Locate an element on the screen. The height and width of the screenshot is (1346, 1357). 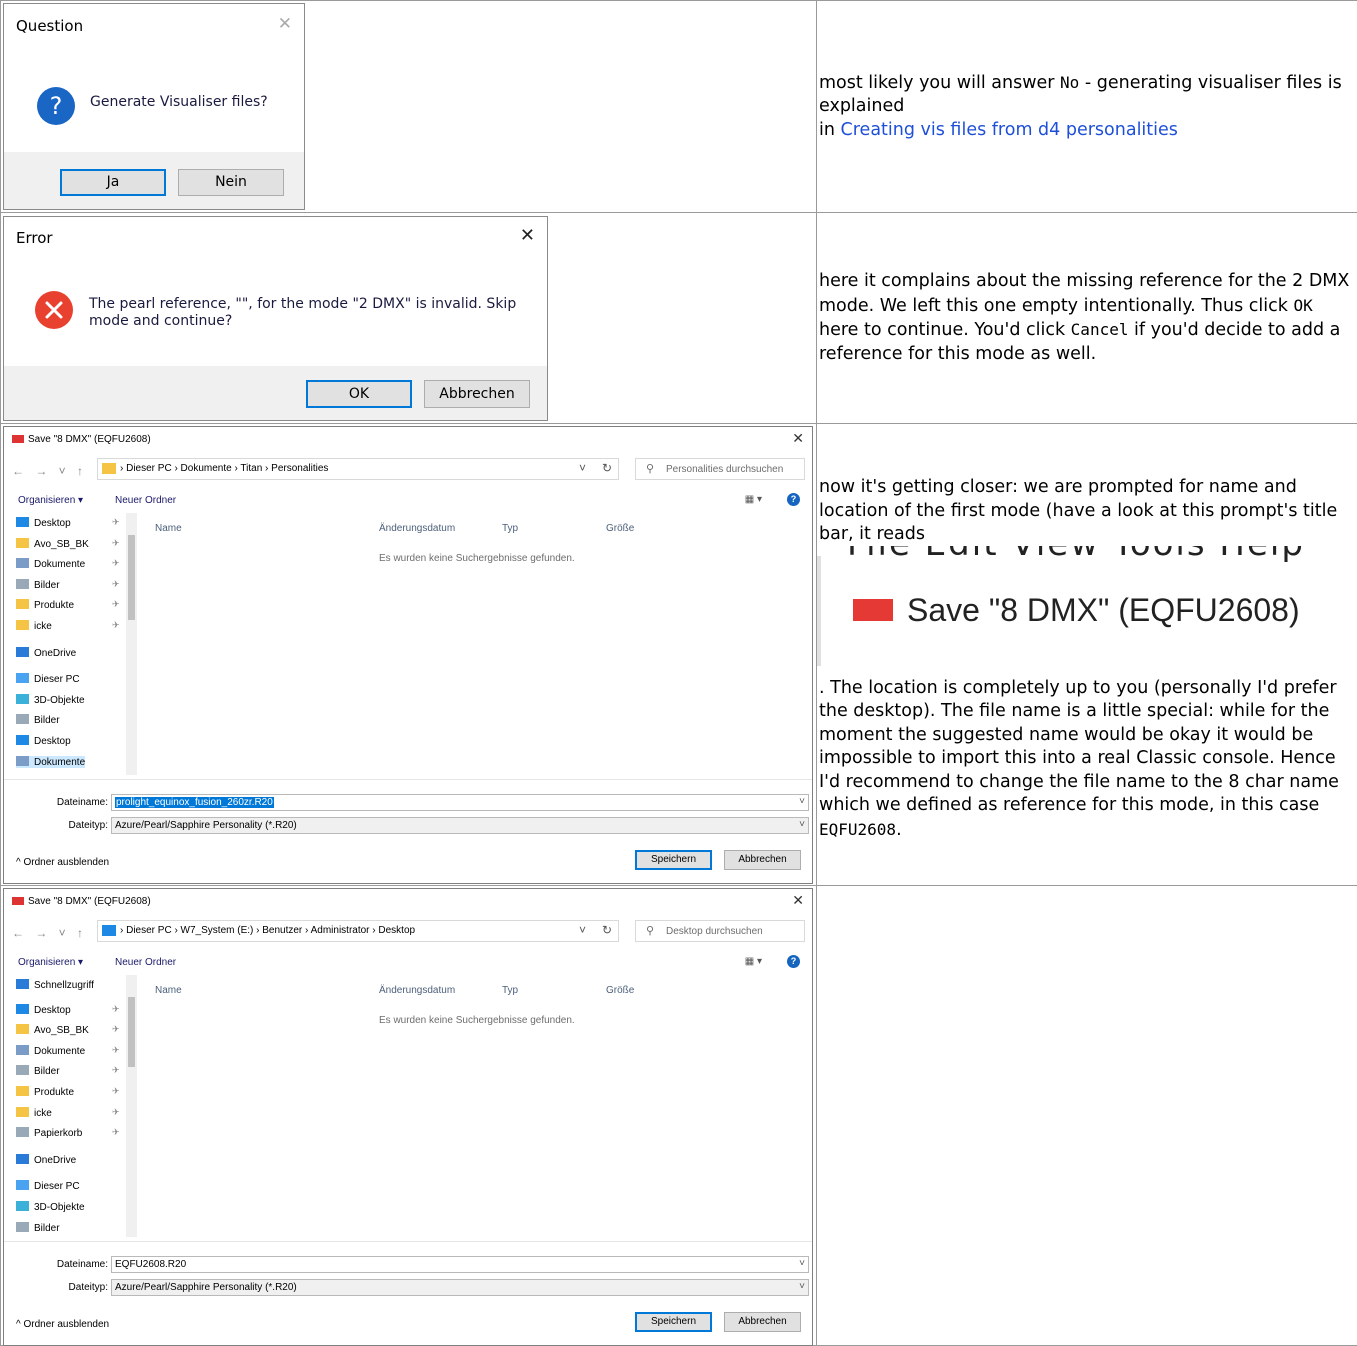
empty-message: Es wurden keine Suchergebnisse gefunden. is located at coordinates (477, 1020).